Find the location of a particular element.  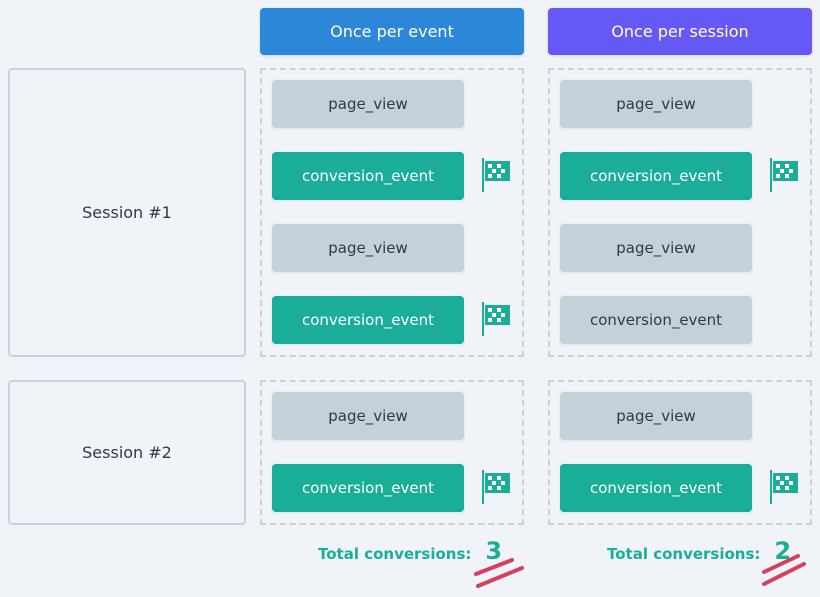

header-once-per-session: Once per session is located at coordinates (680, 31).